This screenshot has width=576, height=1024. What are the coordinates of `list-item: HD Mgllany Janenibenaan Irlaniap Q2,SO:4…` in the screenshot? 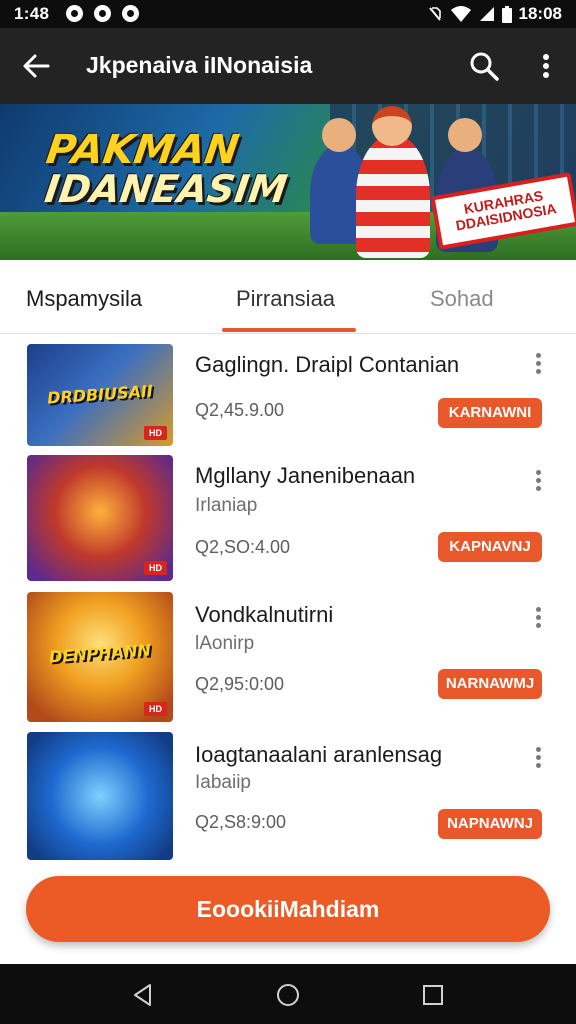 It's located at (288, 519).